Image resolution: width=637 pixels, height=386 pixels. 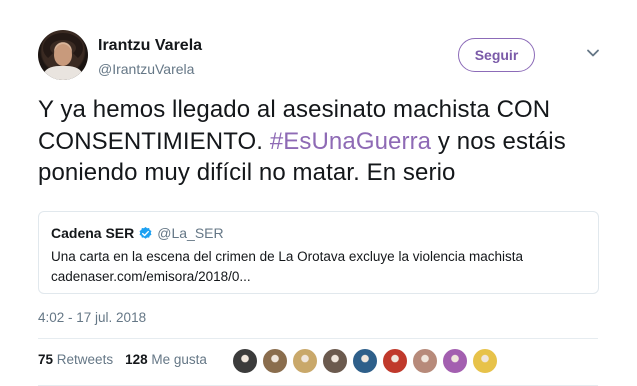 I want to click on tweet-timestamp: 4:02 - 17 jul. 2018, so click(x=92, y=317).